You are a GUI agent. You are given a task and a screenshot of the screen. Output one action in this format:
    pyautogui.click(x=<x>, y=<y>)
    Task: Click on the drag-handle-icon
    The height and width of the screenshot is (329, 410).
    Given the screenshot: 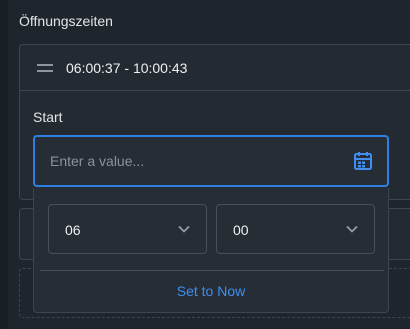 What is the action you would take?
    pyautogui.click(x=45, y=68)
    